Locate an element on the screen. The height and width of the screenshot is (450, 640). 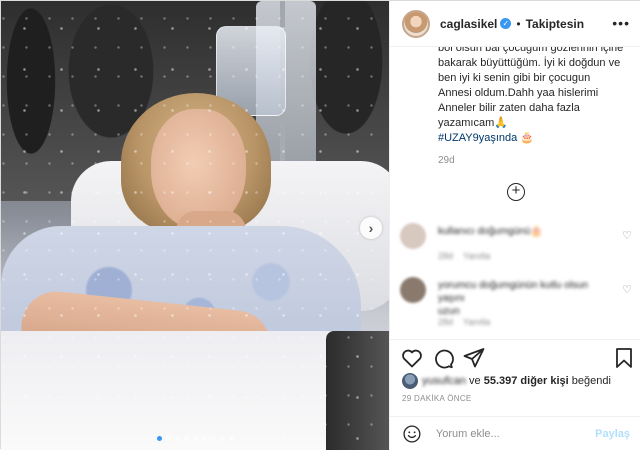
action-bar is located at coordinates (515, 357).